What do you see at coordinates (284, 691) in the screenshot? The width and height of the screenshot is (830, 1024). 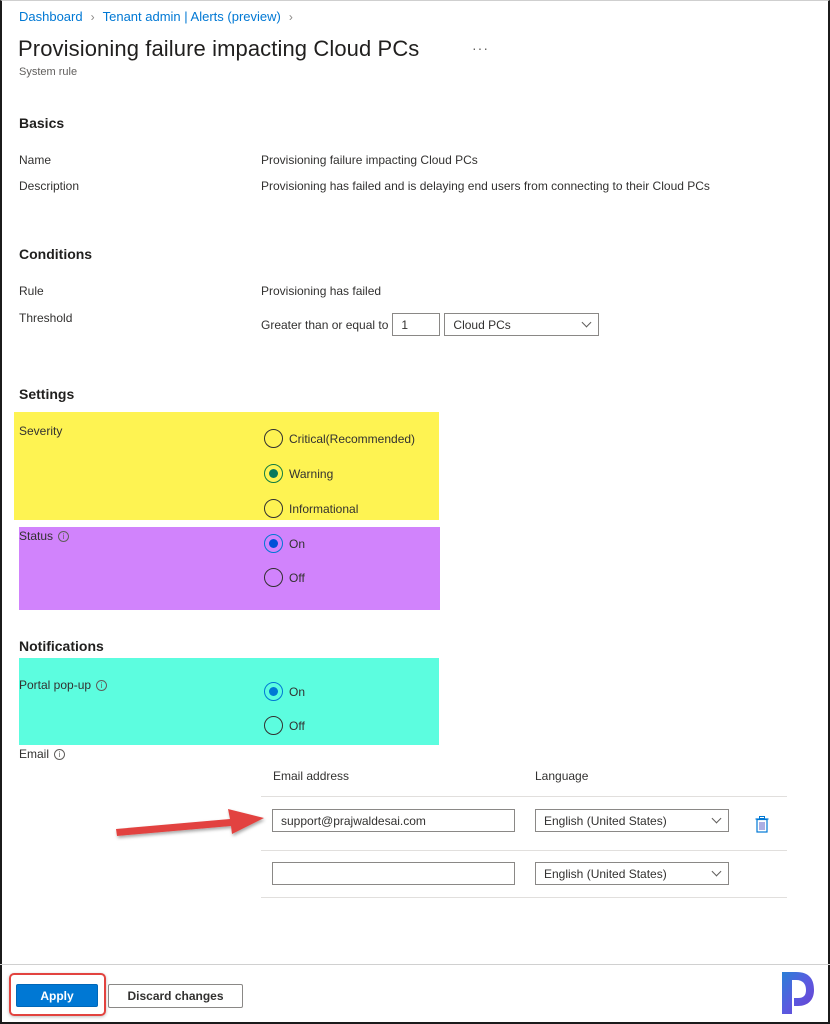 I see `portal-popup-option-on: On` at bounding box center [284, 691].